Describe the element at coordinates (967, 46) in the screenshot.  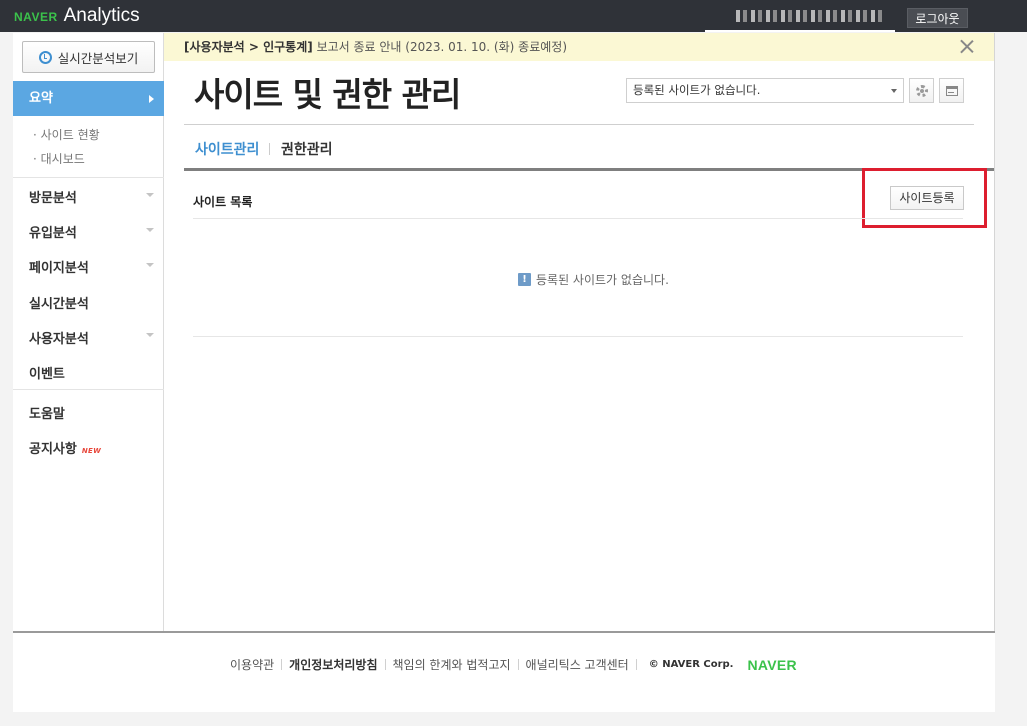
I see `close-icon` at that location.